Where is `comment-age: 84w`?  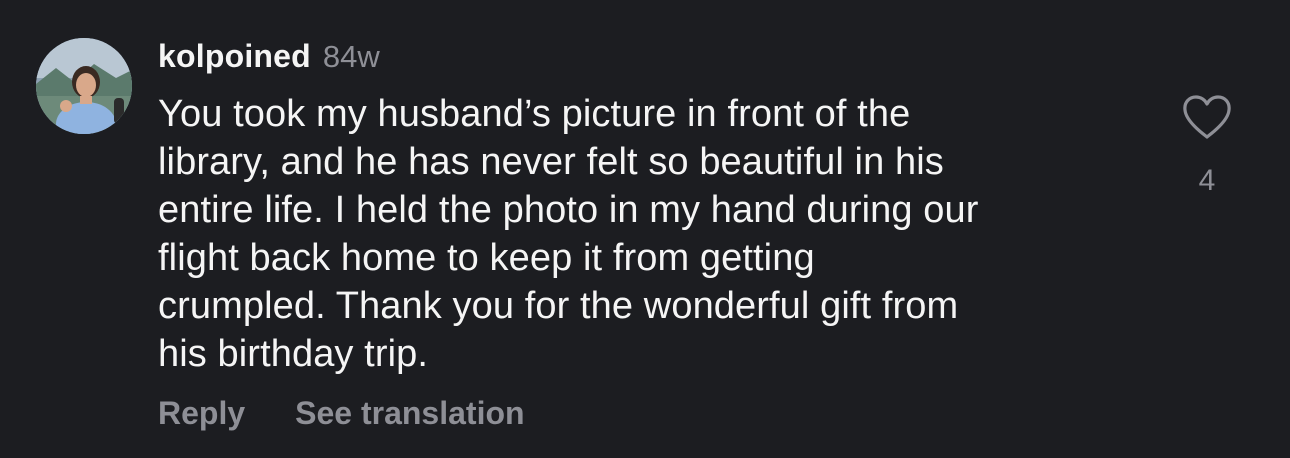 comment-age: 84w is located at coordinates (351, 56).